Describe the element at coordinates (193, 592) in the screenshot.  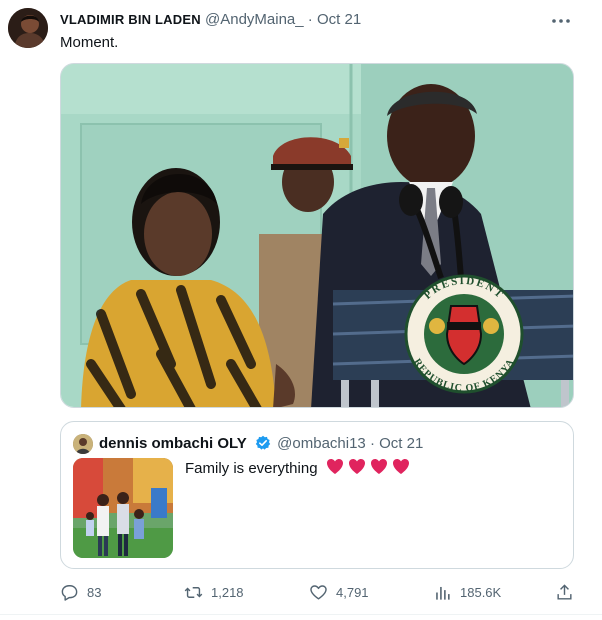
I see `retweet-icon` at that location.